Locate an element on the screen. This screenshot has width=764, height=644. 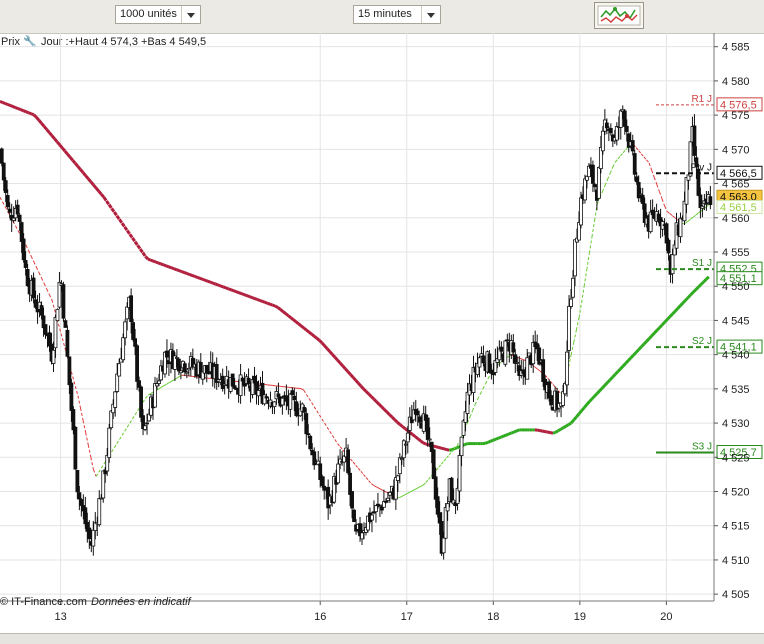
pivot-level-label: S3 J is located at coordinates (702, 446).